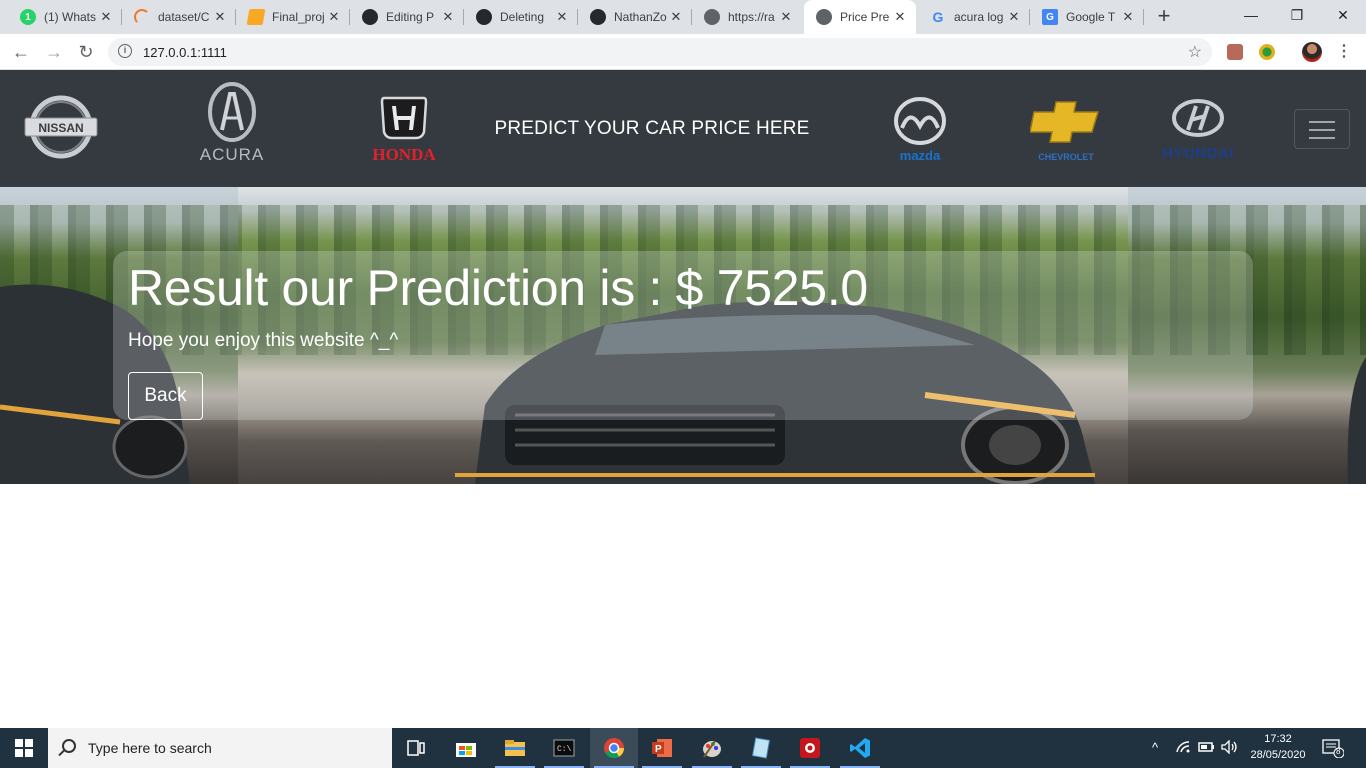  I want to click on tab-title: Editing P, so click(410, 17).